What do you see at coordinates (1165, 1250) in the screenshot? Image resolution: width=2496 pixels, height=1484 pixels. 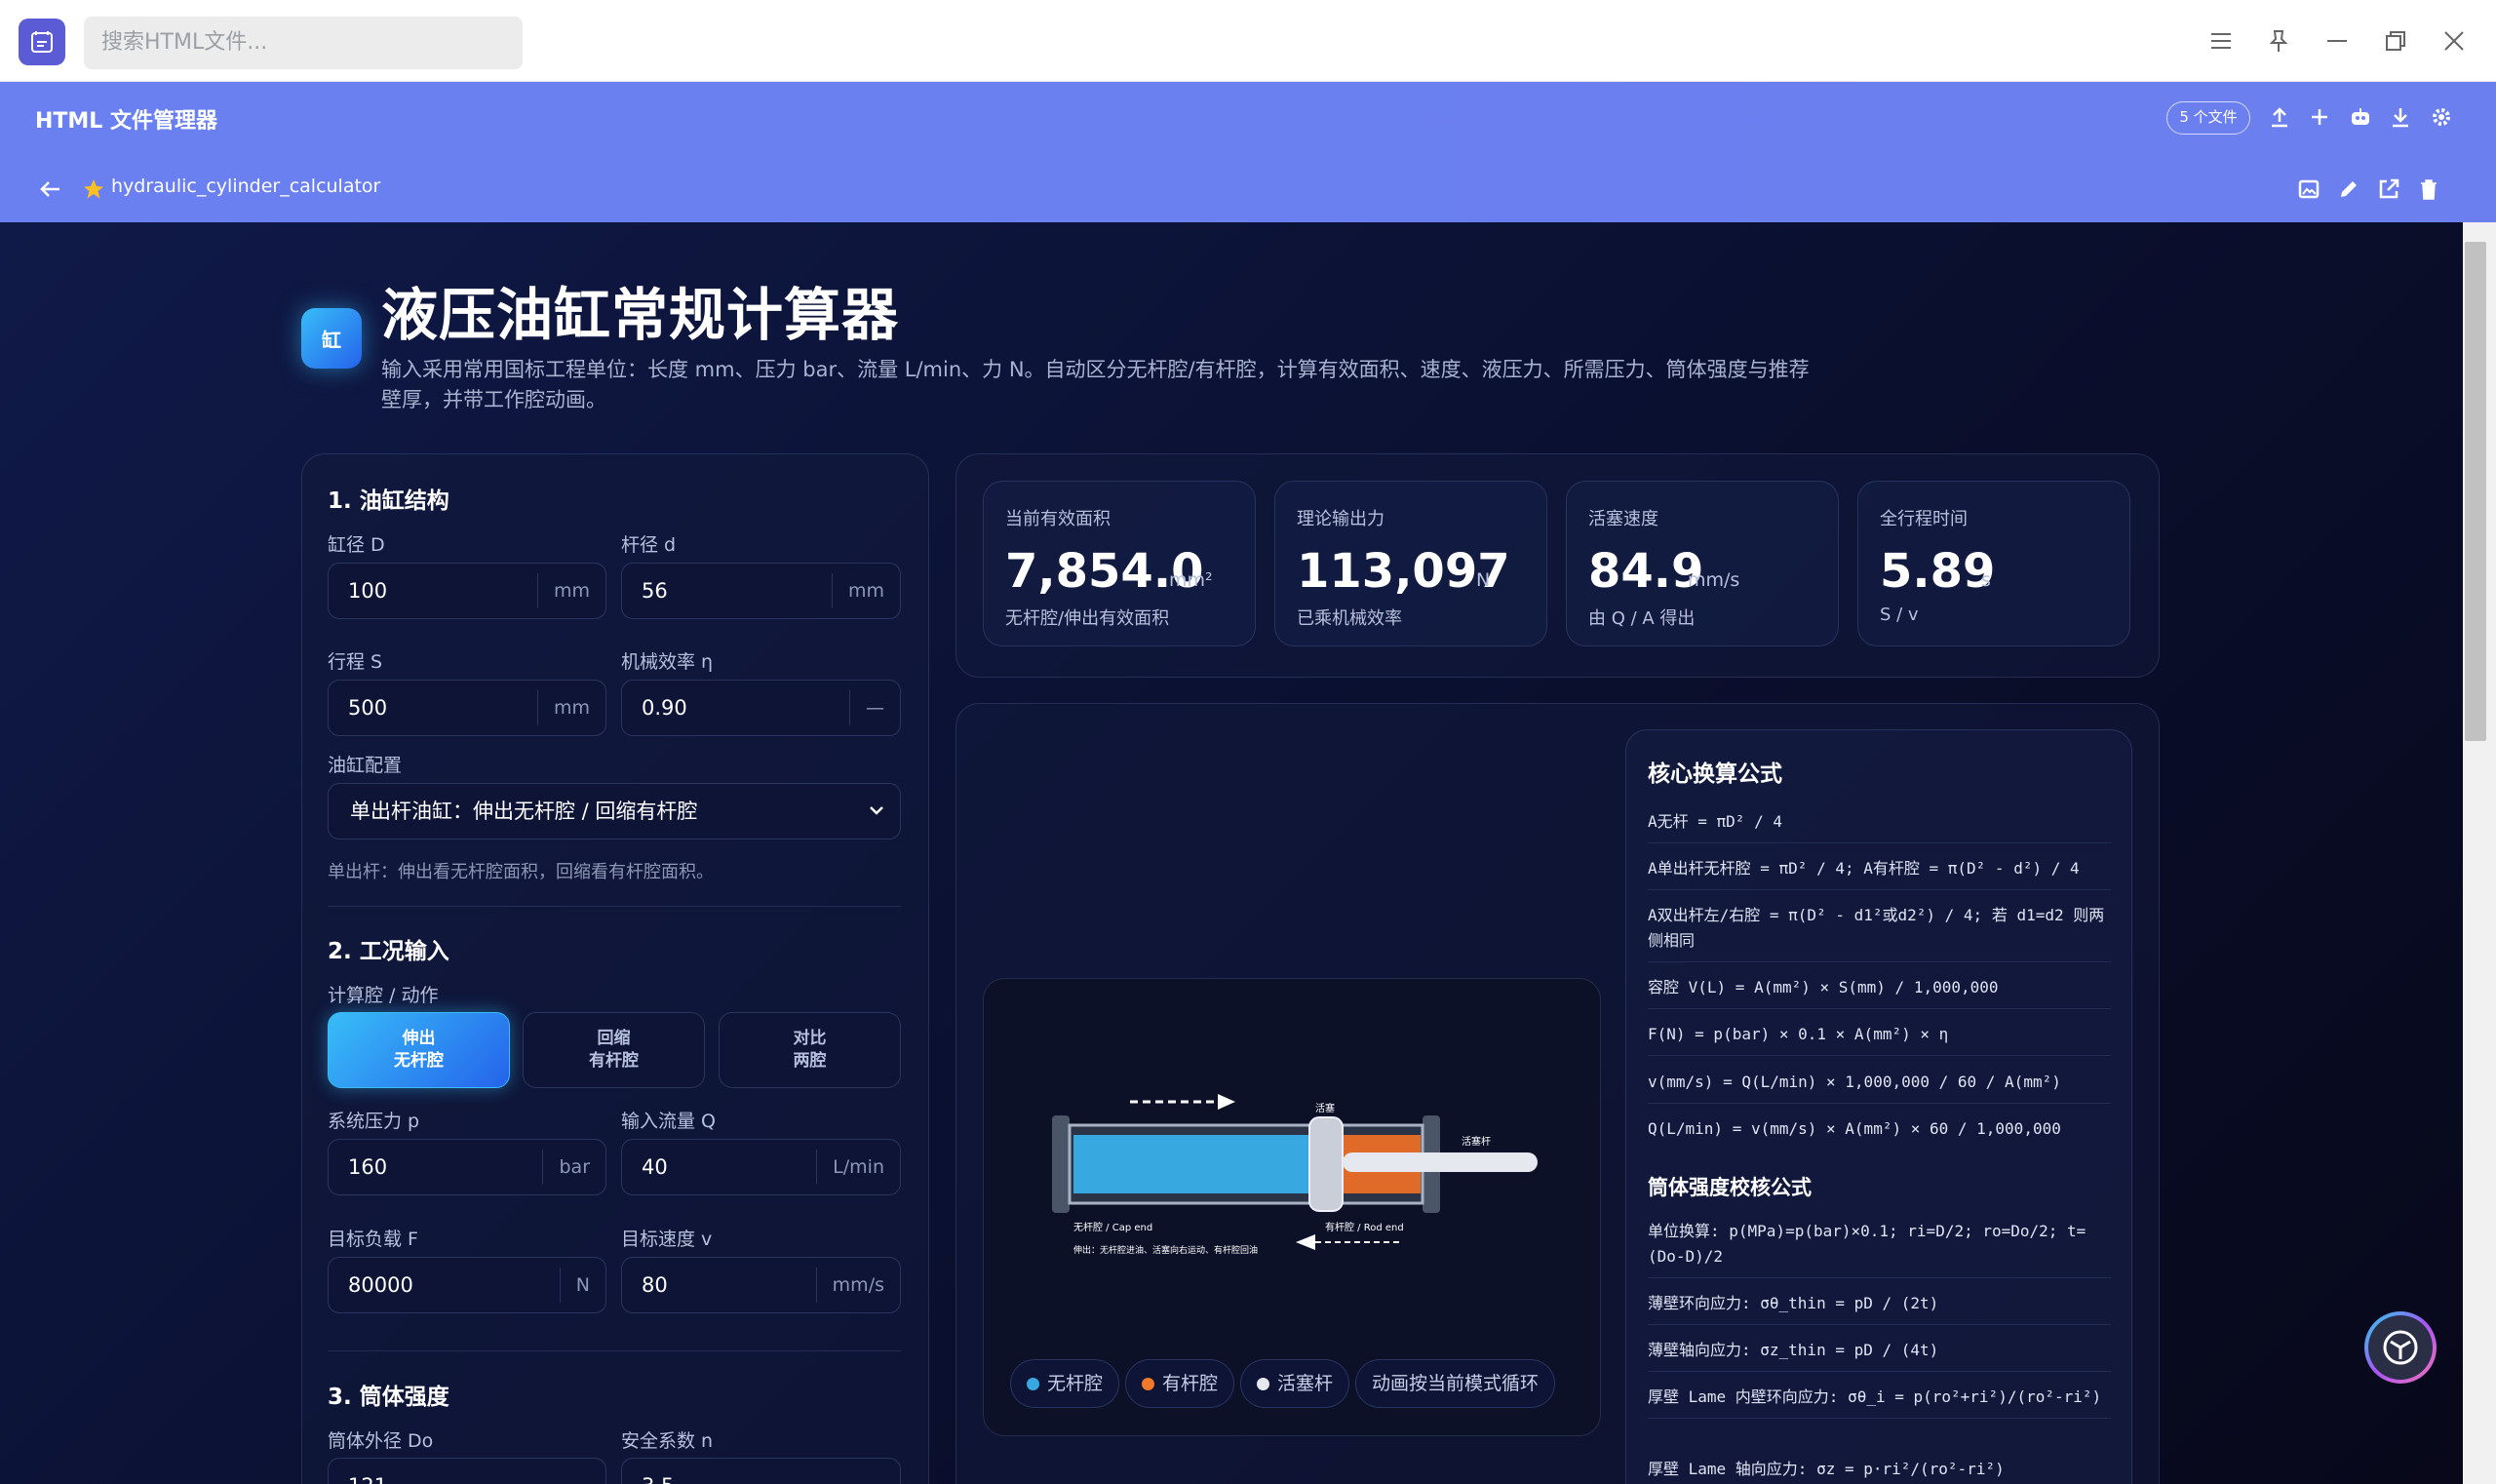 I see `animation-caption: 伸出：无杆腔进油、活塞向右运动、有杆腔回油` at bounding box center [1165, 1250].